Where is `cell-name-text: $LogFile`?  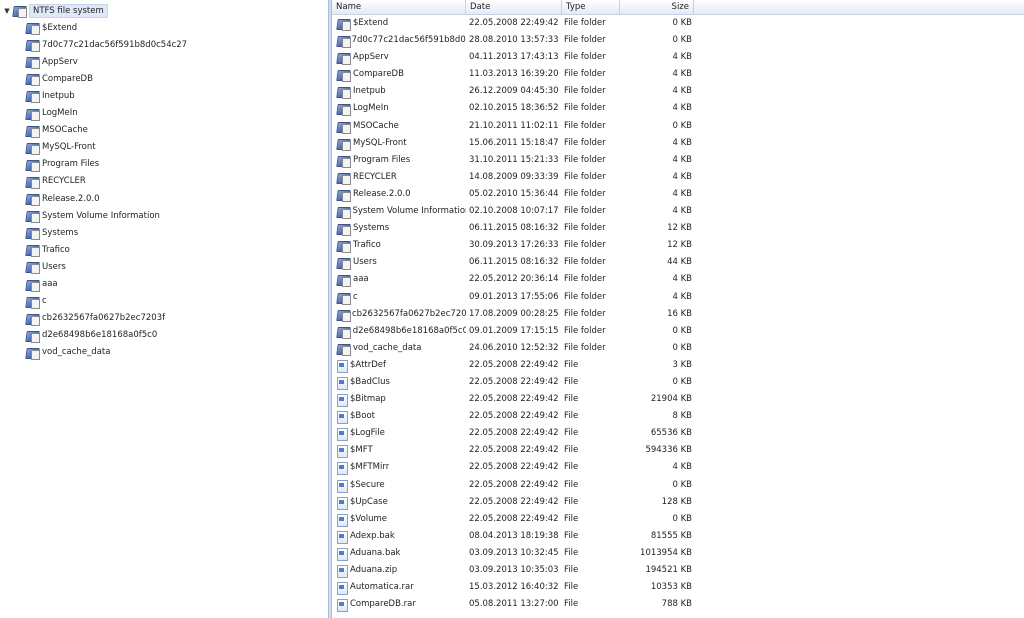
cell-name-text: $LogFile is located at coordinates (367, 433).